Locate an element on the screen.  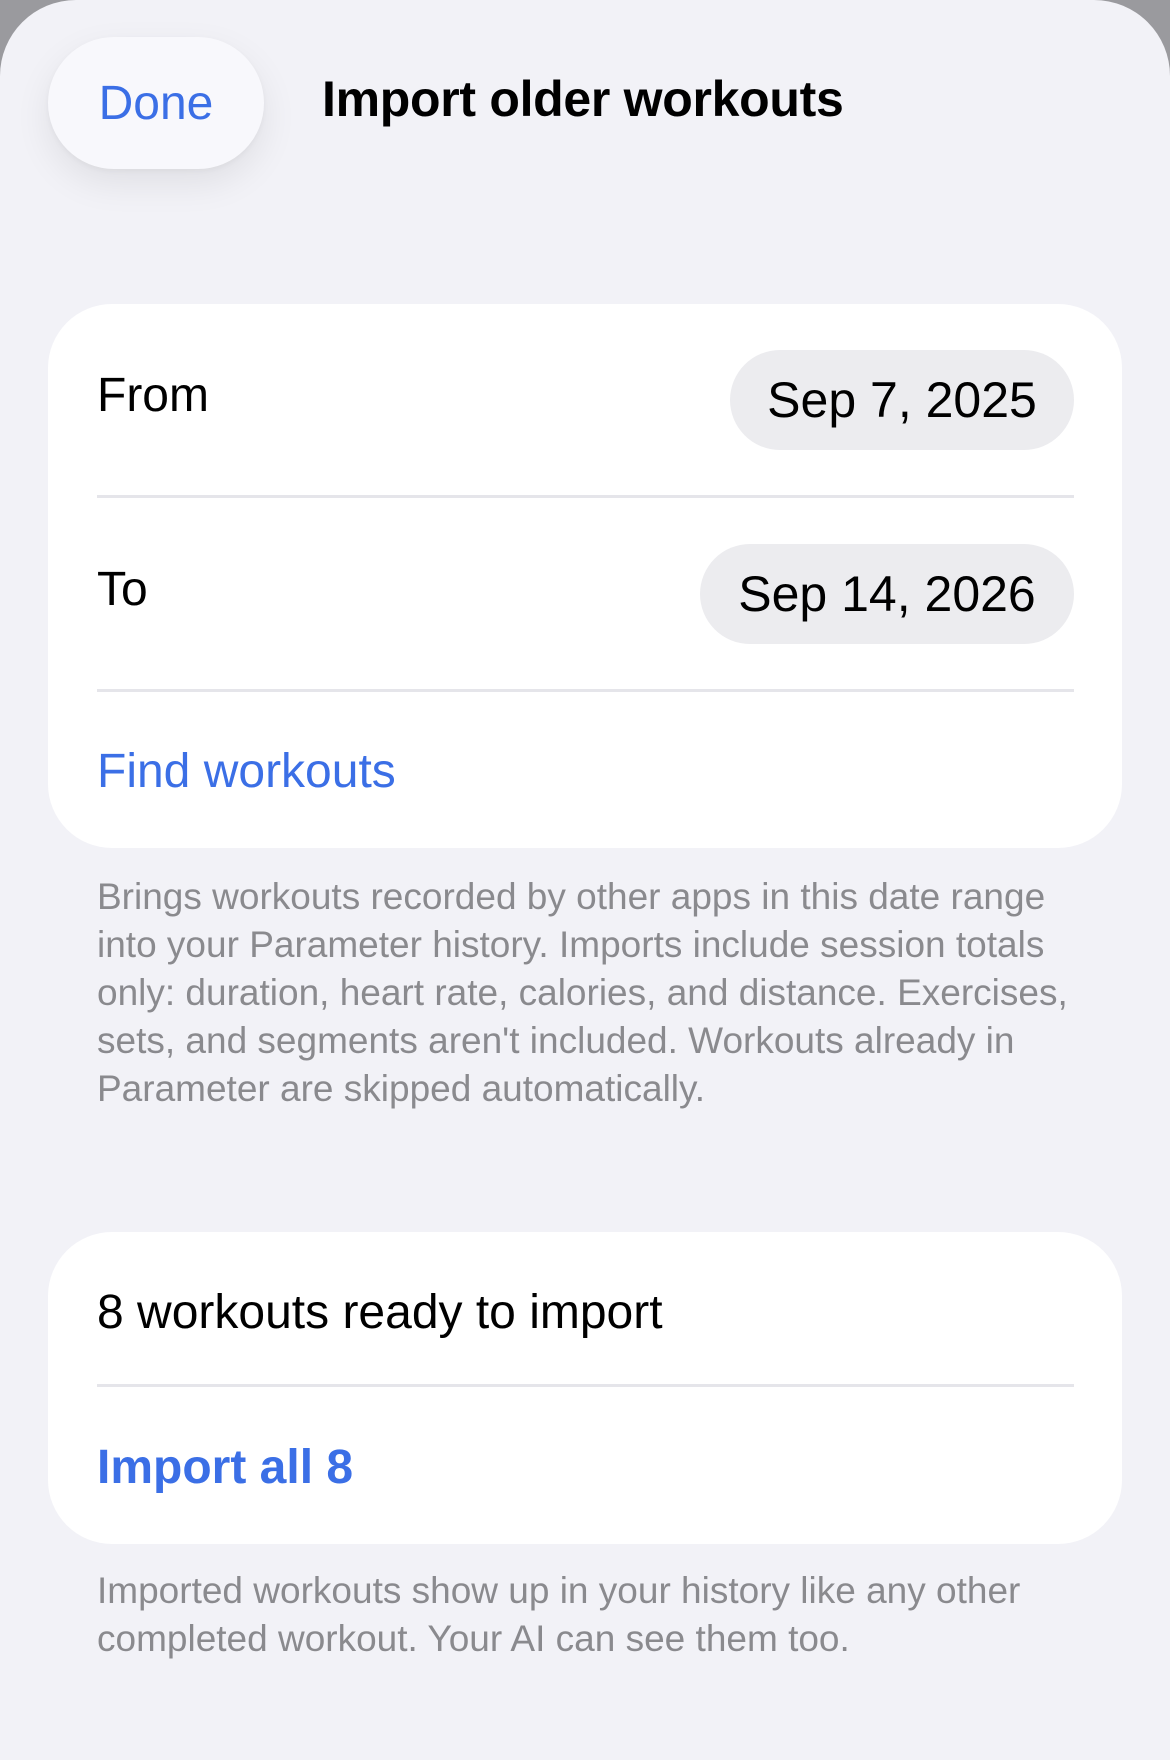
done-button: Done is located at coordinates (156, 103).